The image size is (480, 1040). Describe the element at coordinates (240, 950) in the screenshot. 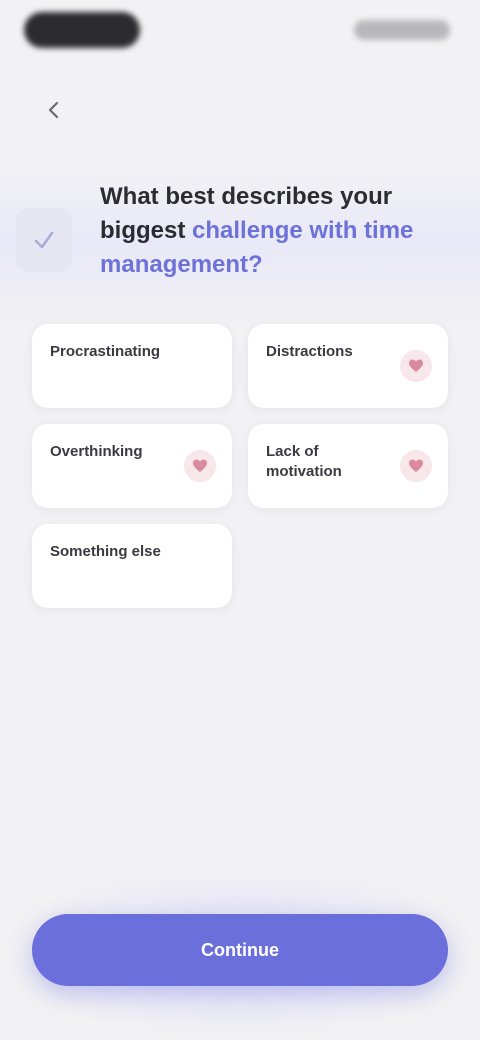

I see `continue-button: Continue` at that location.